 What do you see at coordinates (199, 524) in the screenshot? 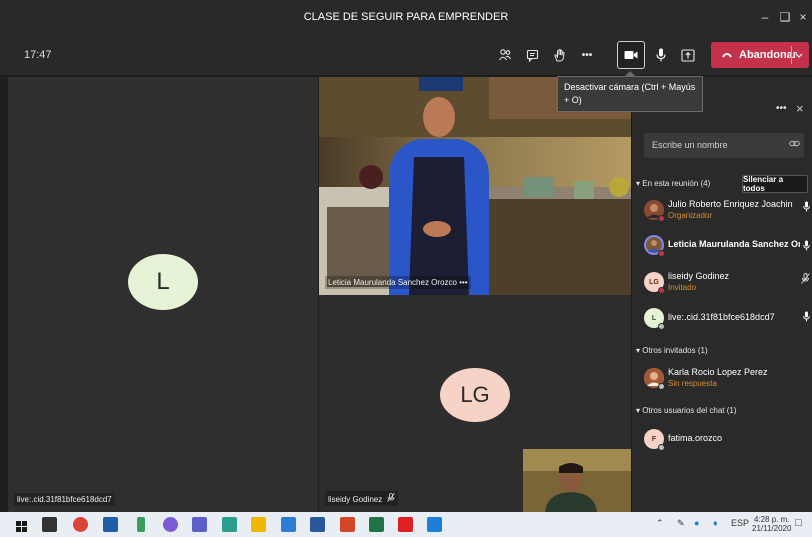
I see `teams-icon` at bounding box center [199, 524].